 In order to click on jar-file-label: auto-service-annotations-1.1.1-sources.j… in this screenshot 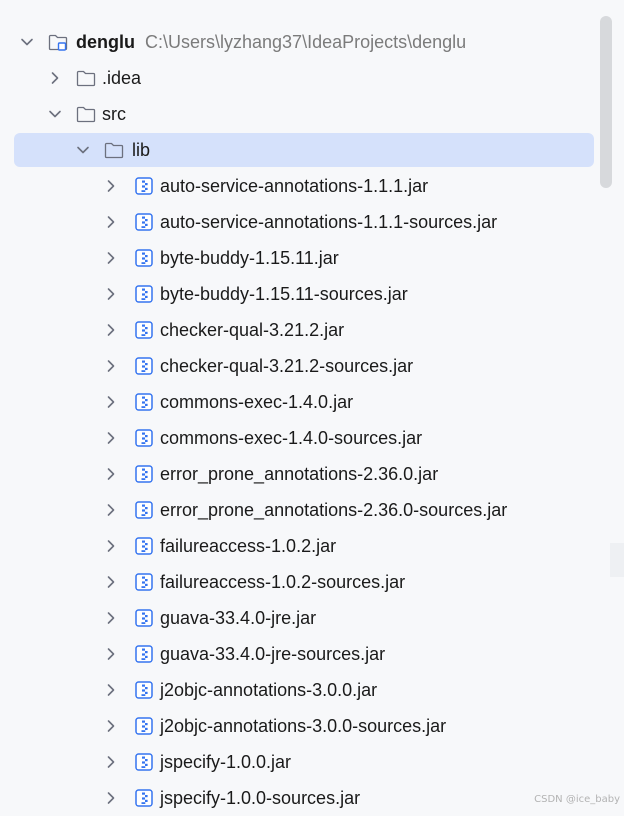, I will do `click(329, 222)`.